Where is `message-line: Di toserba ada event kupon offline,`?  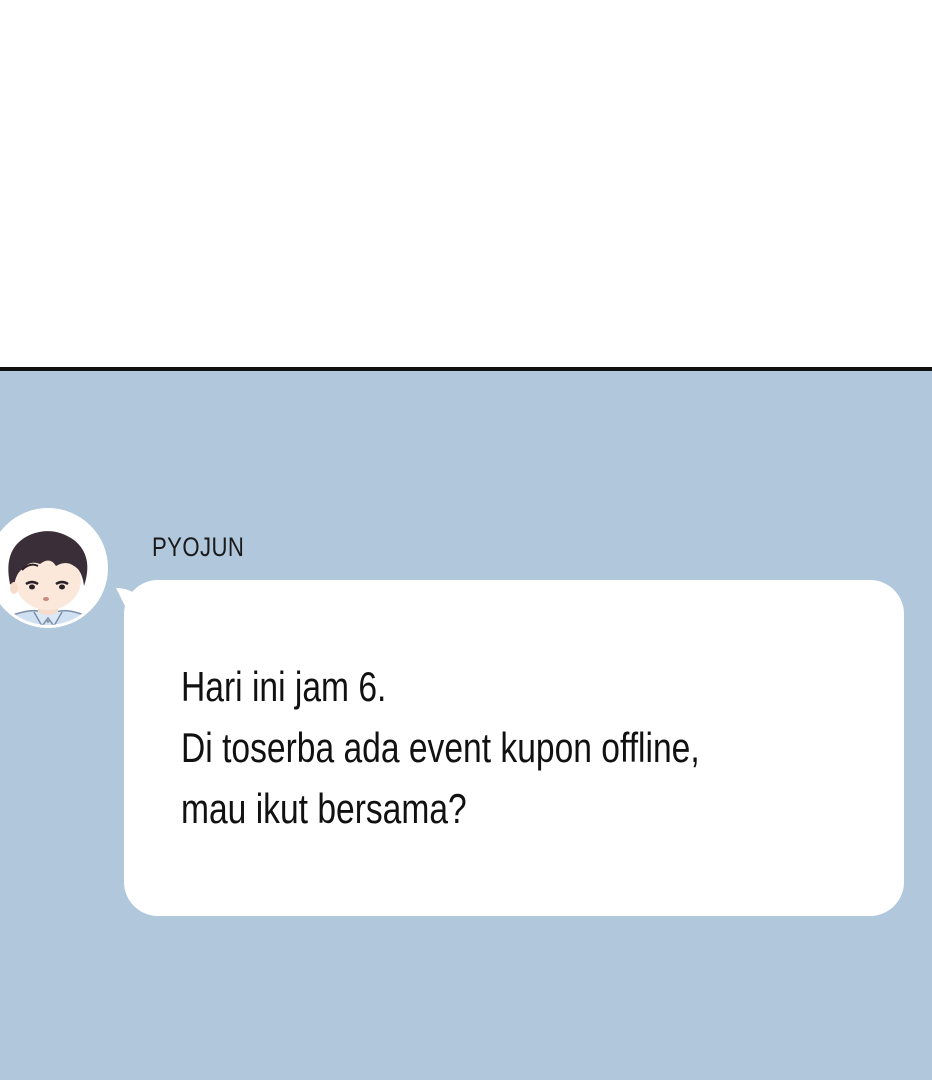
message-line: Di toserba ada event kupon offline, is located at coordinates (440, 747).